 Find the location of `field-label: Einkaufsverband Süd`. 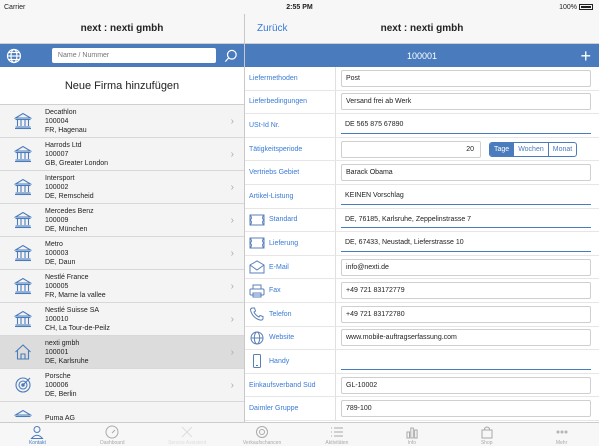

field-label: Einkaufsverband Süd is located at coordinates (290, 385).